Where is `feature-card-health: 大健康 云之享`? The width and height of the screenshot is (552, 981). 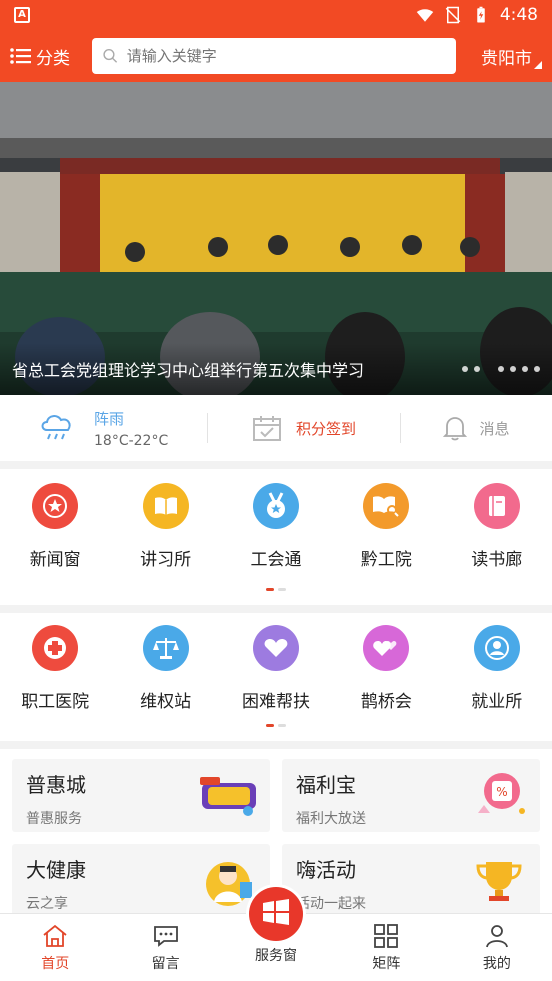 feature-card-health: 大健康 云之享 is located at coordinates (141, 880).